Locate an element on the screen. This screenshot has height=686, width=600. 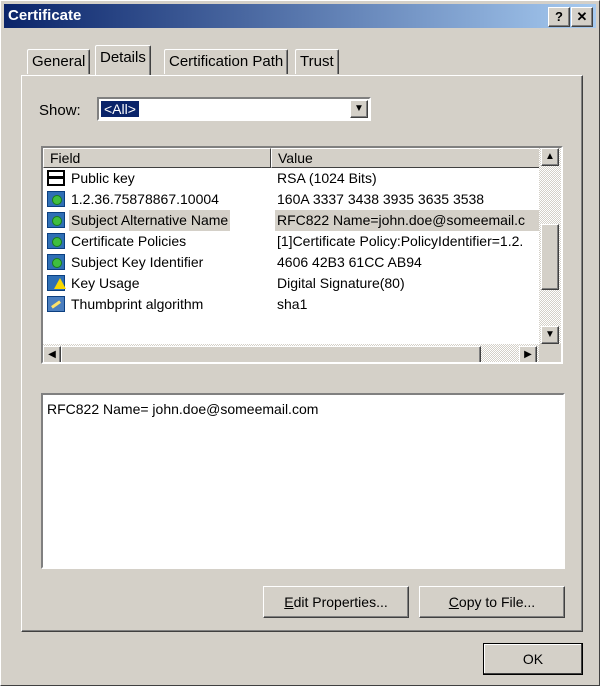
field-name: Key Usage is located at coordinates (105, 283).